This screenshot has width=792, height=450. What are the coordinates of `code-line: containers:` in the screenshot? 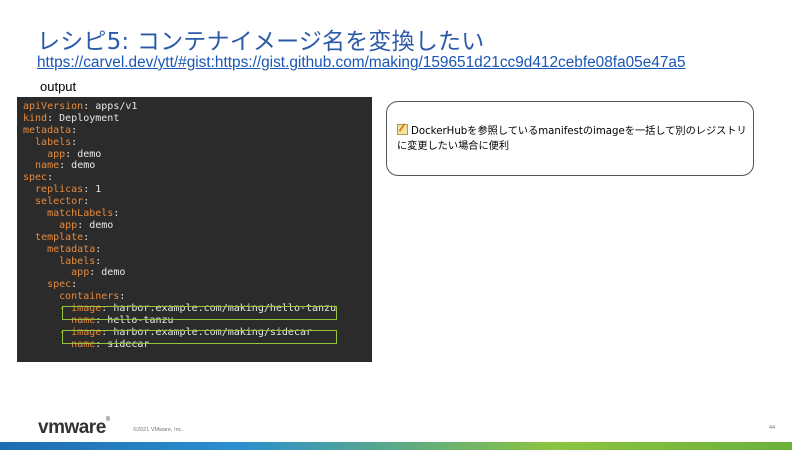 It's located at (74, 297).